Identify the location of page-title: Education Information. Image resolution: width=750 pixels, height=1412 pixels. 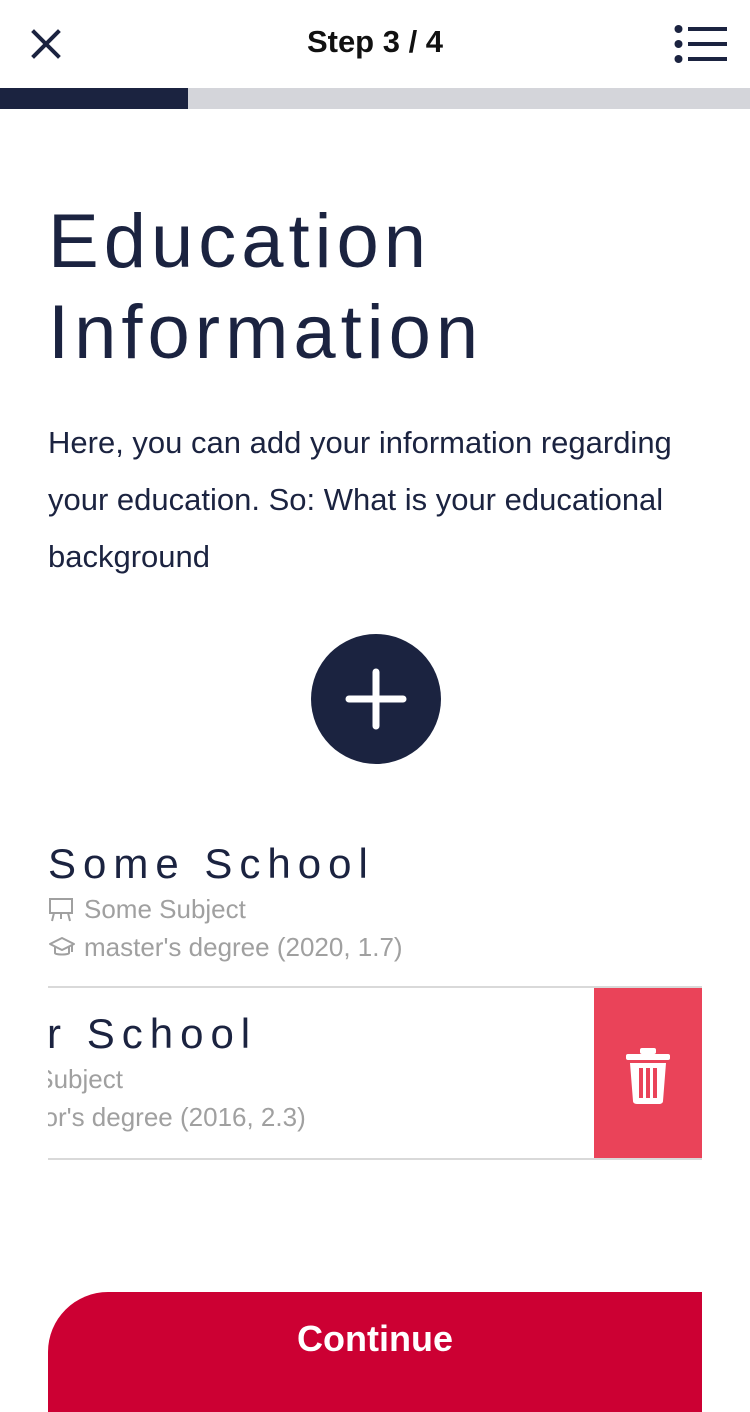
(378, 287).